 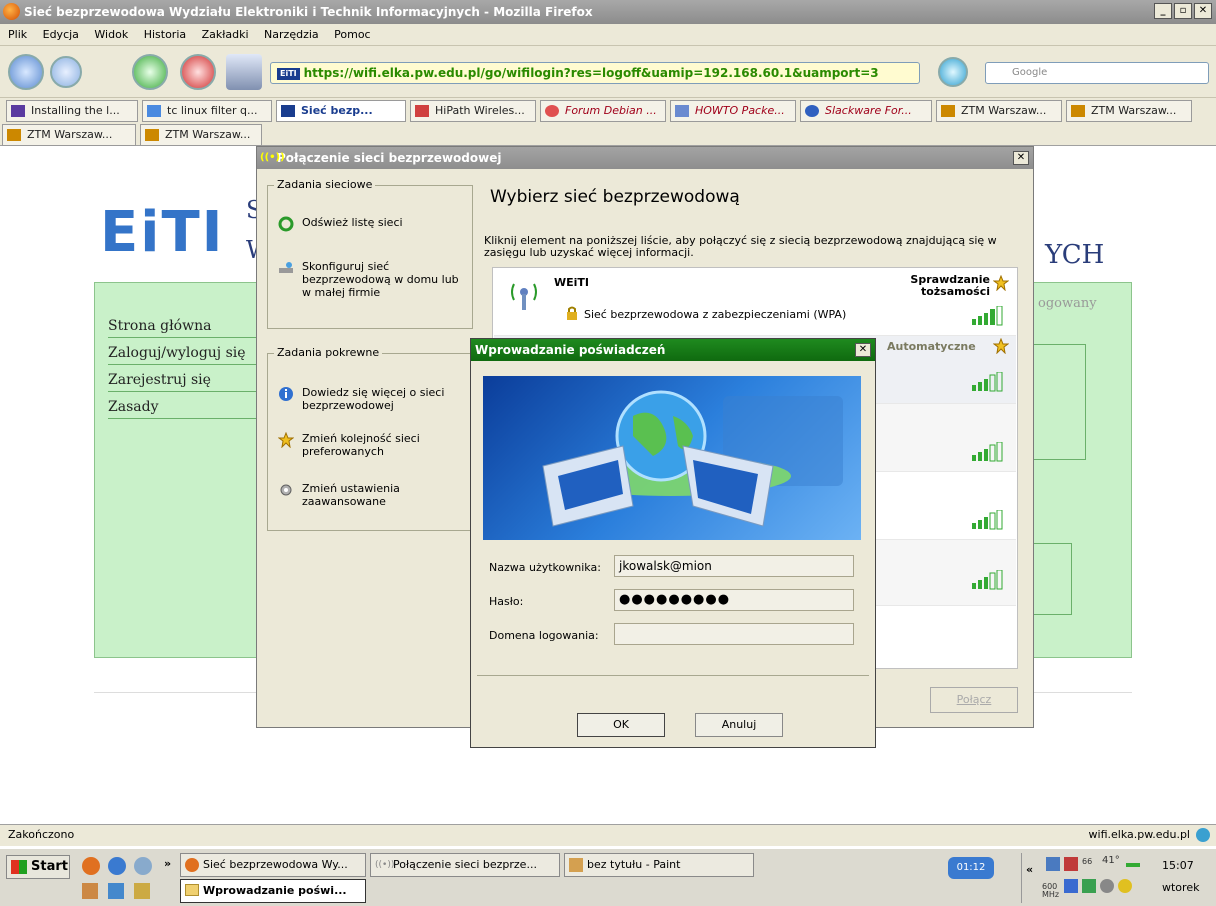 What do you see at coordinates (1029, 869) in the screenshot?
I see `tray-expand-icon: «` at bounding box center [1029, 869].